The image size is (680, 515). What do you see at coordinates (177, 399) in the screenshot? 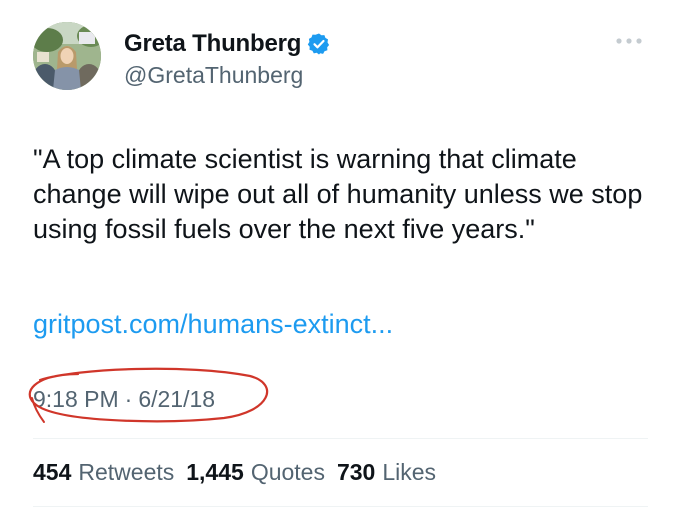
I see `tweet-date: 6/21/18` at bounding box center [177, 399].